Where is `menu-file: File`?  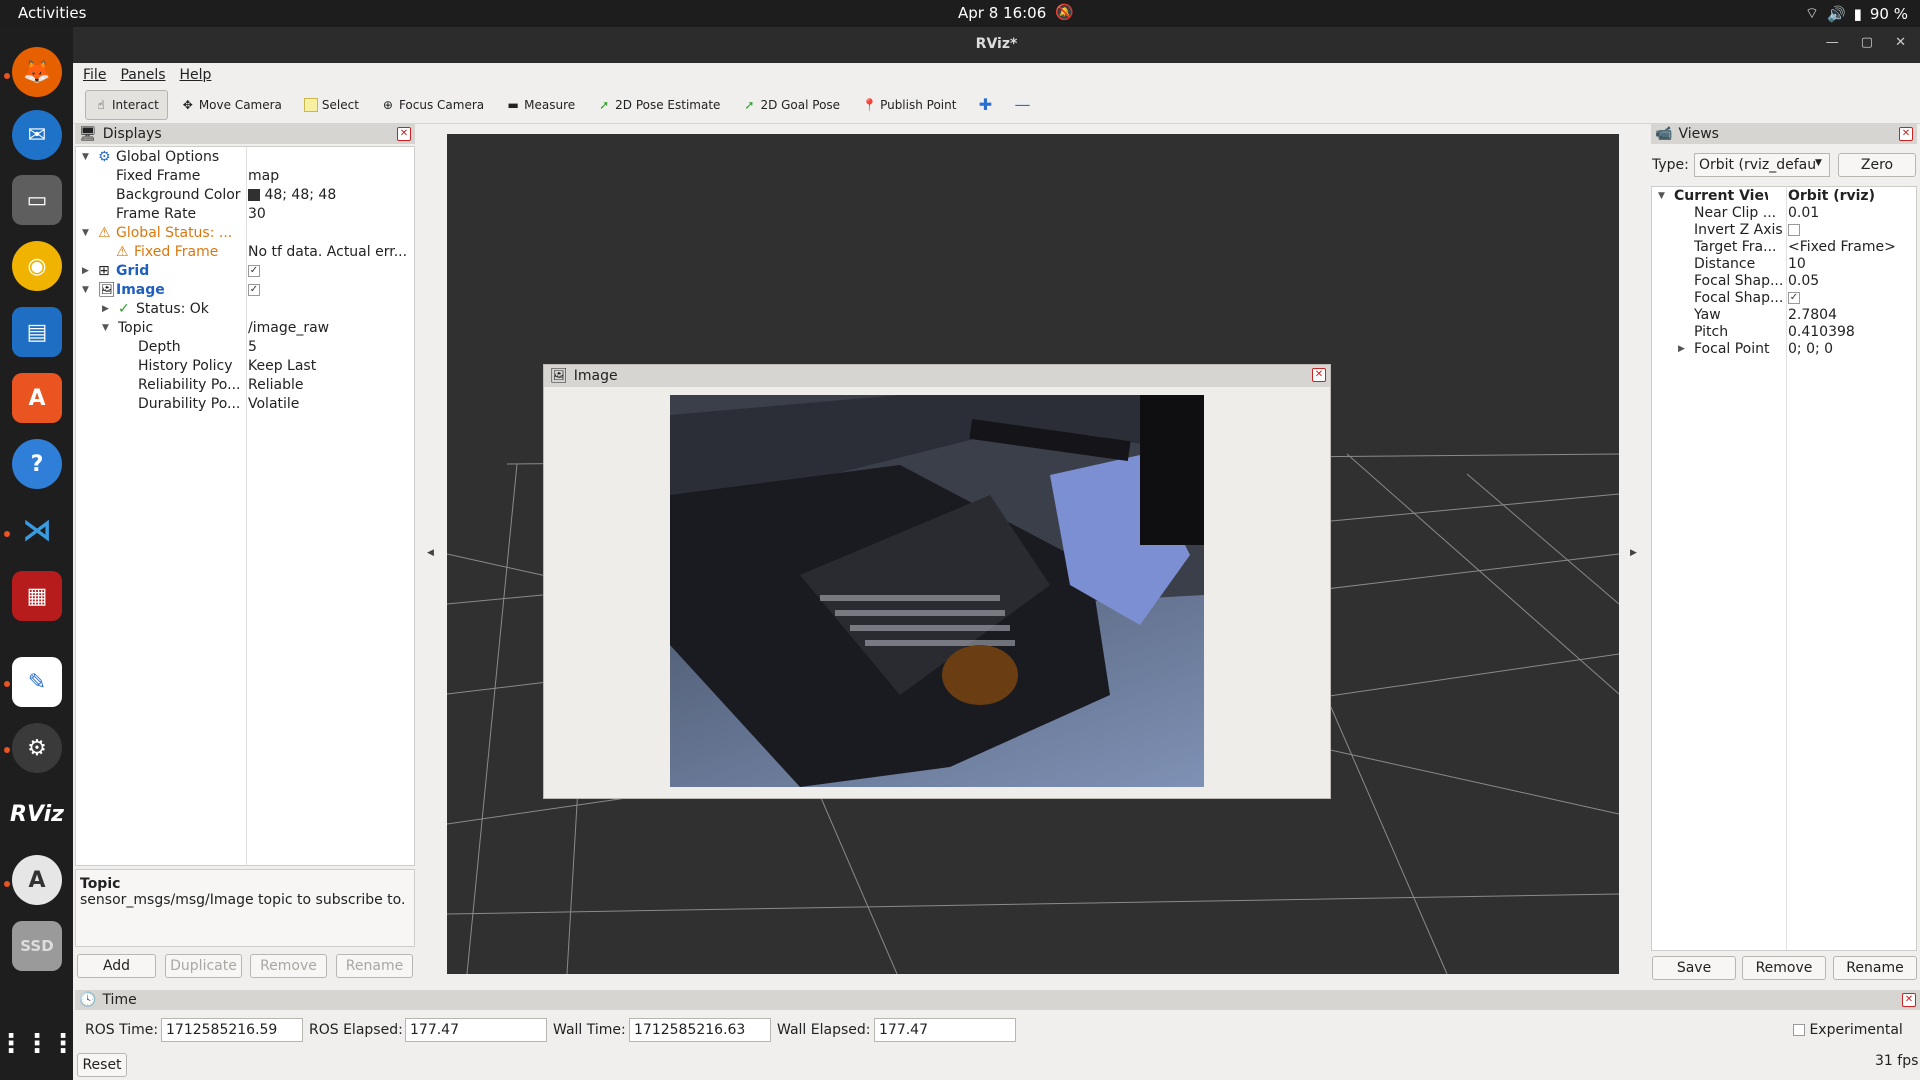 menu-file: File is located at coordinates (94, 75).